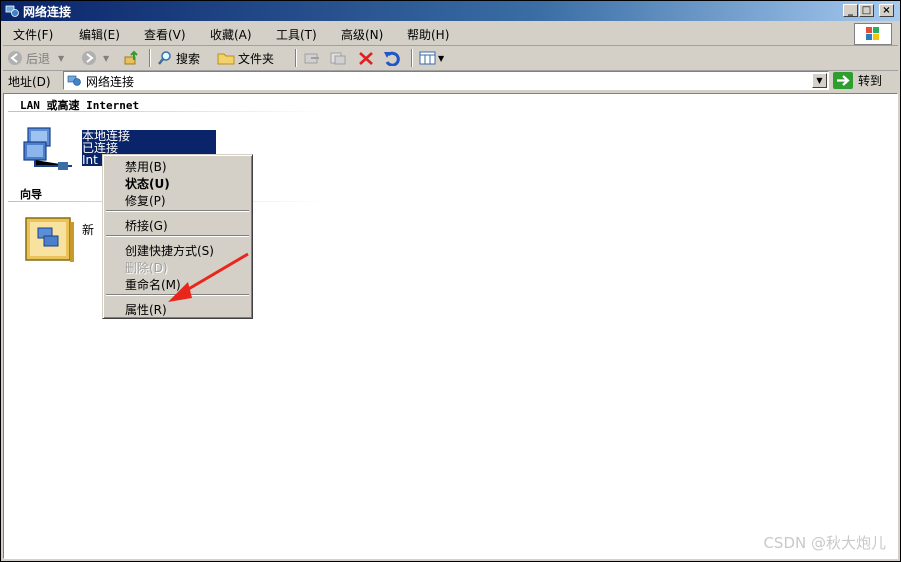 The image size is (901, 562). I want to click on delete-x-icon, so click(366, 58).